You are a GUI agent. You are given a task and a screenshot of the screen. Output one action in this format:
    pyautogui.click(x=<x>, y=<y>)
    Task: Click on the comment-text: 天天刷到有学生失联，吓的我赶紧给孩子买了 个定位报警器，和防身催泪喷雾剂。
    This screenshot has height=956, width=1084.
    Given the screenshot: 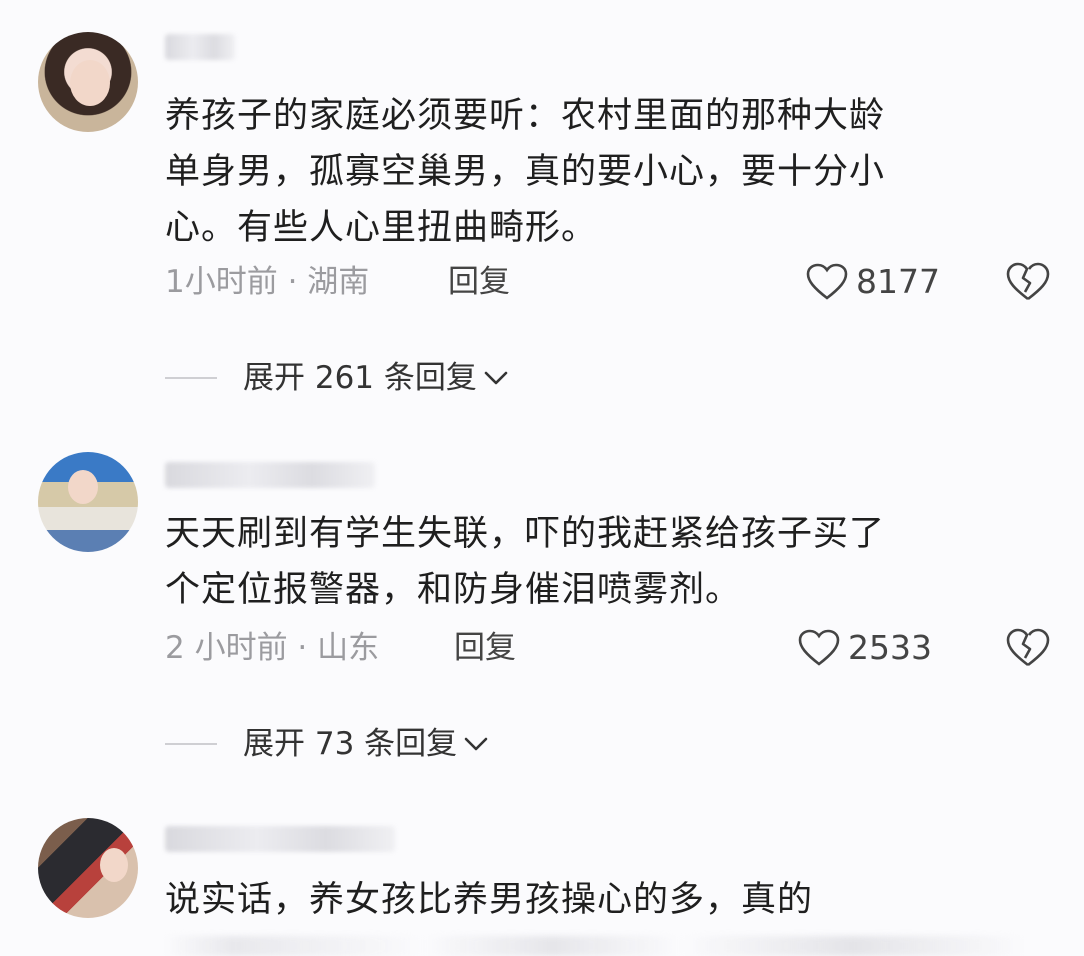 What is the action you would take?
    pyautogui.click(x=525, y=562)
    